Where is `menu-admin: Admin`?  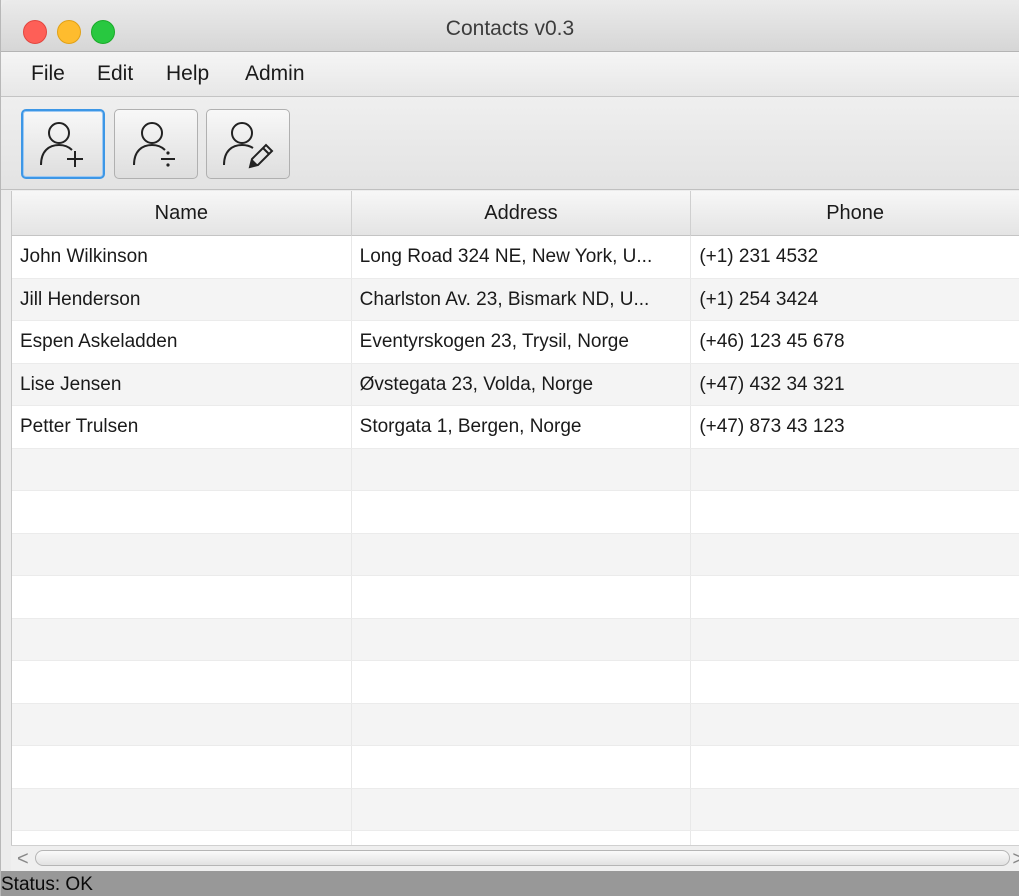 menu-admin: Admin is located at coordinates (275, 74).